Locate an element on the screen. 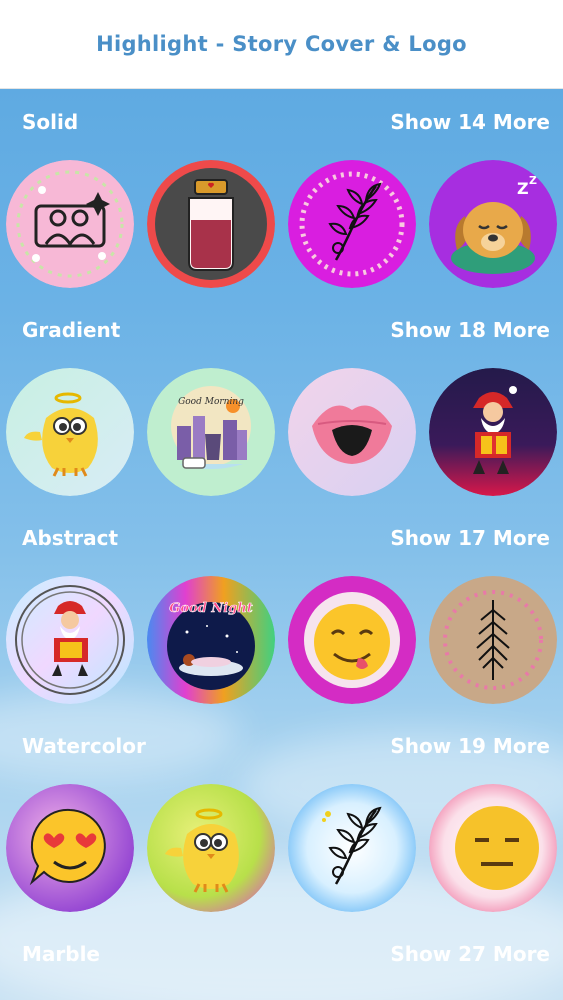 Image resolution: width=563 pixels, height=1000 pixels. cover-row is located at coordinates (281, 848).